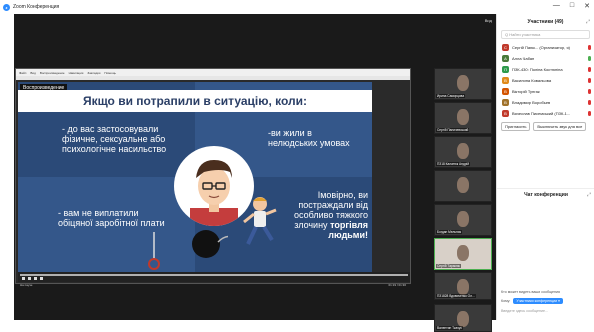 The image size is (594, 332). What do you see at coordinates (537, 69) in the screenshot?
I see `participant-name: ПЗК-430: Поліна Костюніна` at bounding box center [537, 69].